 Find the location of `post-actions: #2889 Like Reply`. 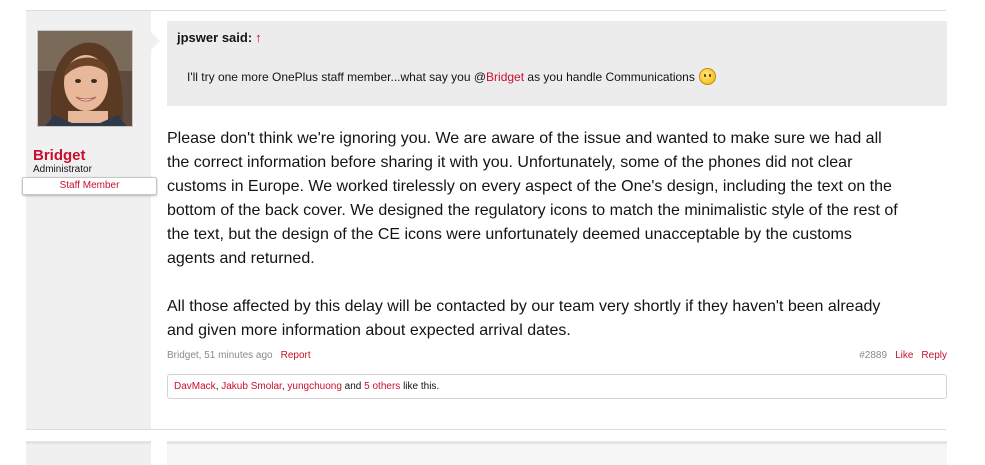

post-actions: #2889 Like Reply is located at coordinates (883, 355).